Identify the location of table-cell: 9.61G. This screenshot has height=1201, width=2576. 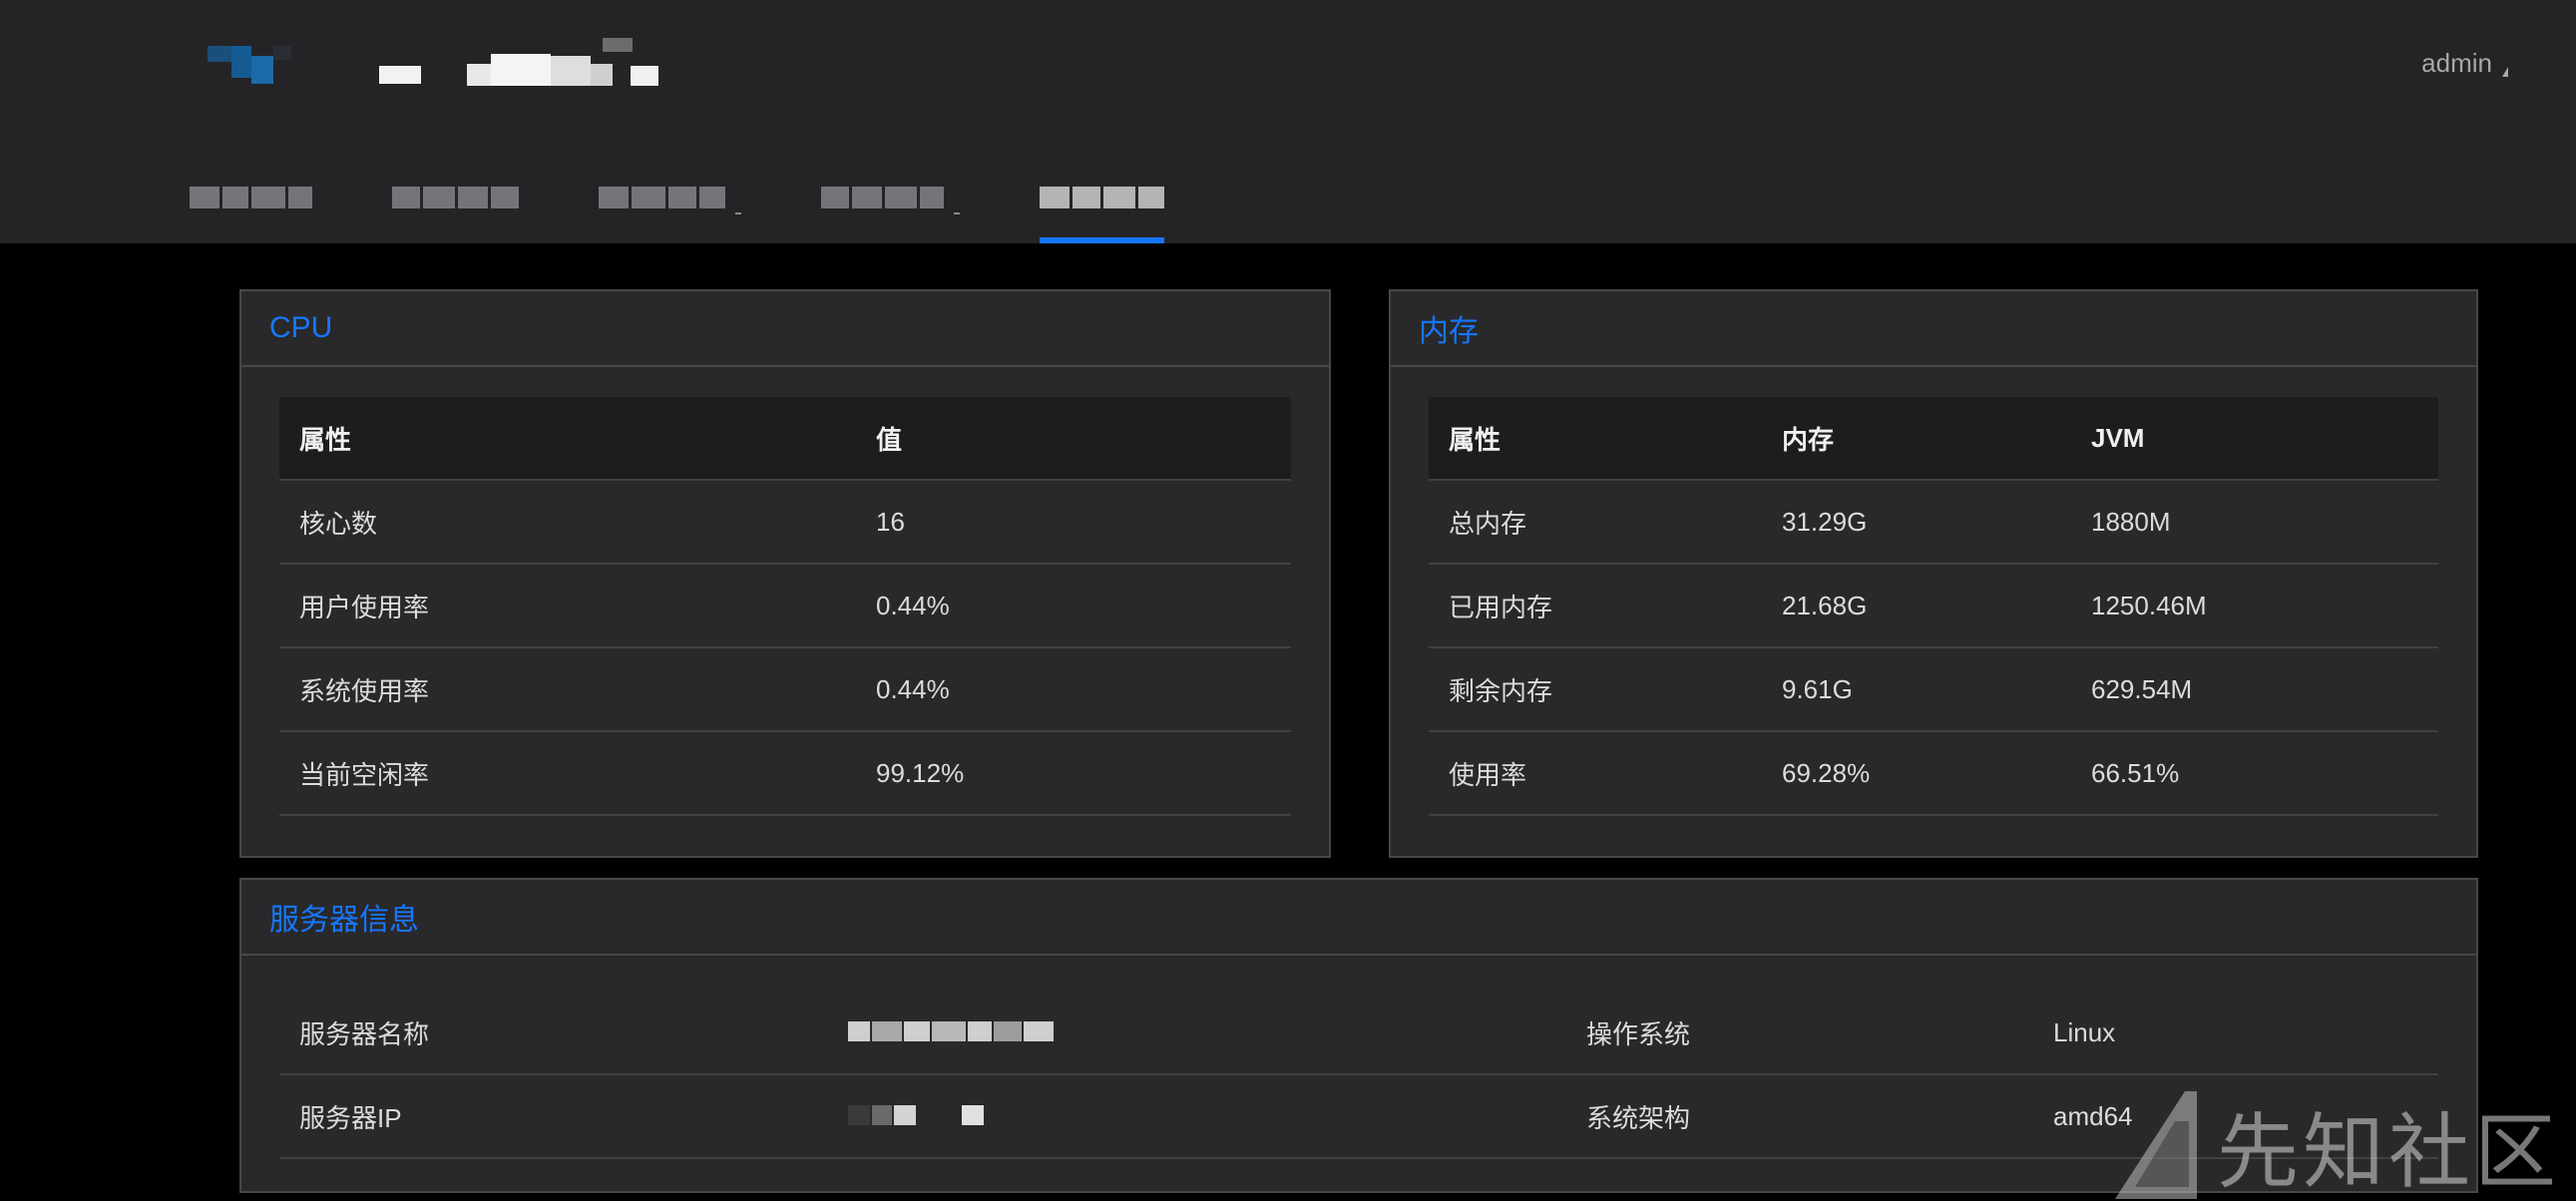
(1817, 689).